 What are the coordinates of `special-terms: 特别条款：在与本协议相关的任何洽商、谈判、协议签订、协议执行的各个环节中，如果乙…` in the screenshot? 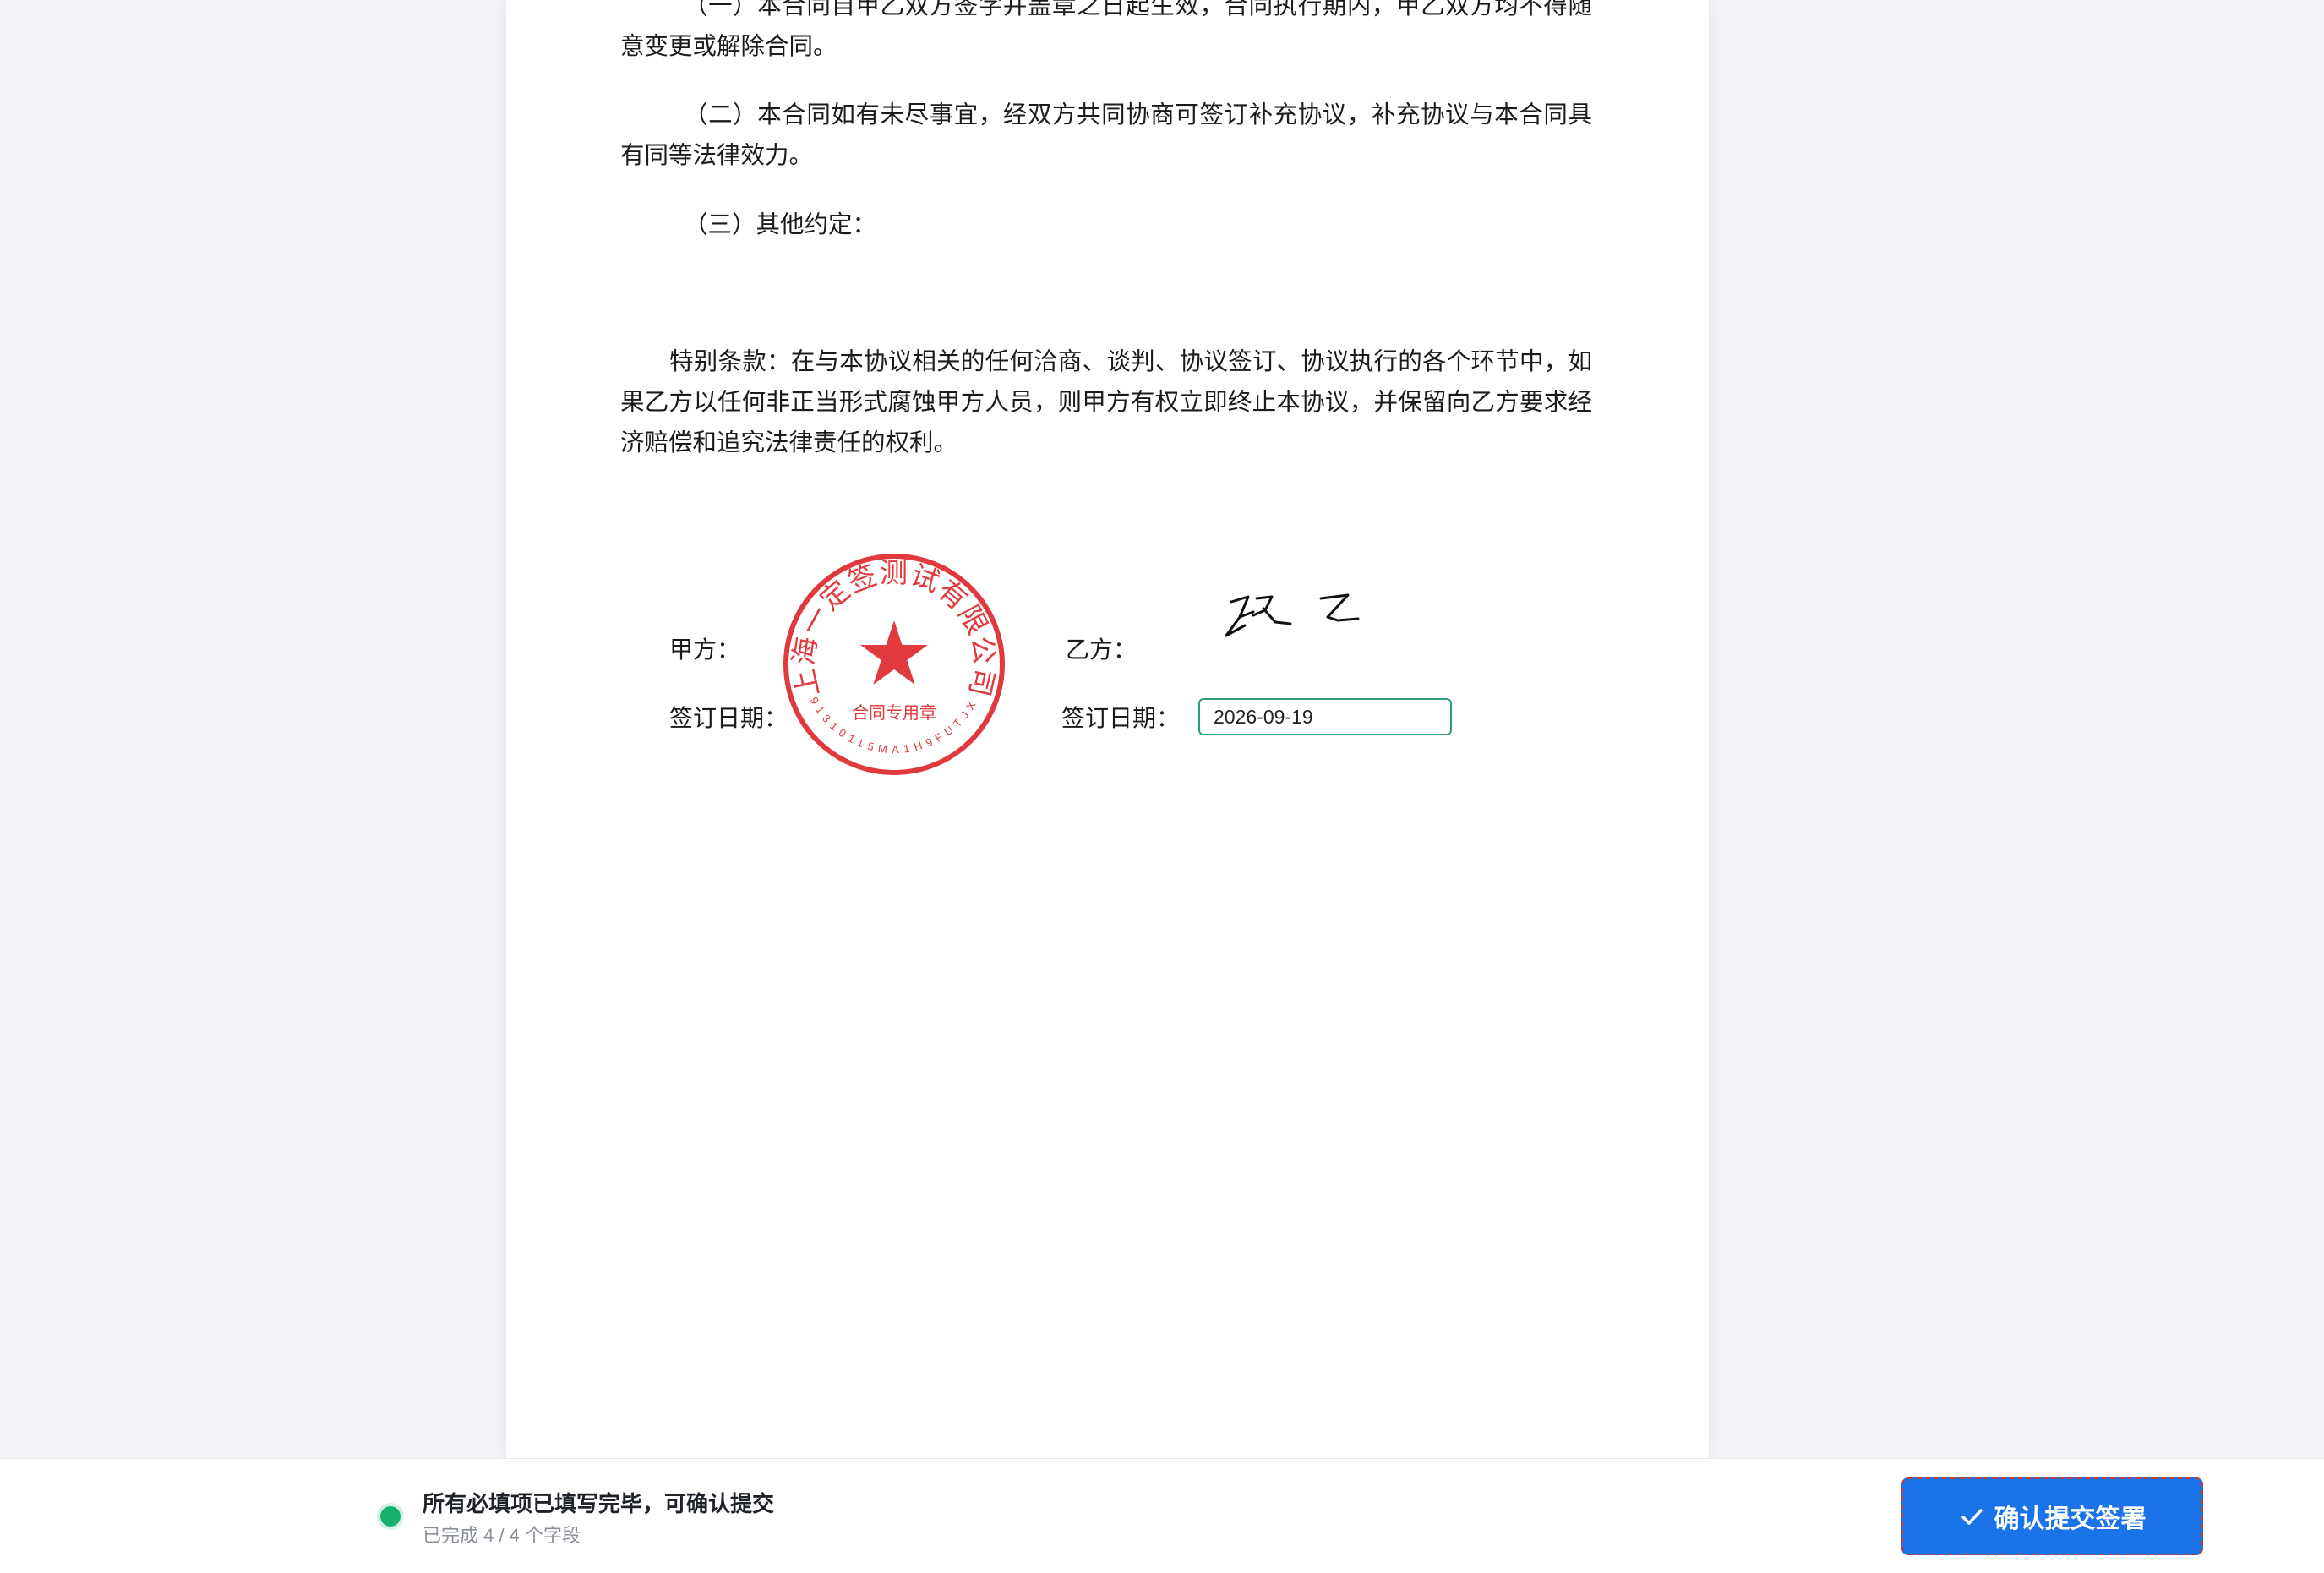 It's located at (1106, 402).